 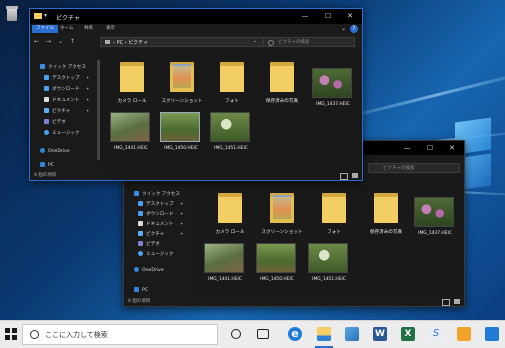 What do you see at coordinates (45, 15) in the screenshot?
I see `pin-icon: ▾` at bounding box center [45, 15].